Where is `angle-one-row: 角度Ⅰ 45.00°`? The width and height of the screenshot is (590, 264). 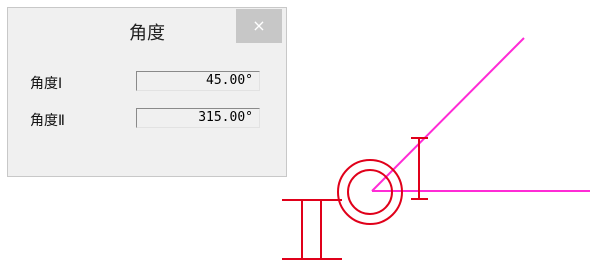 angle-one-row: 角度Ⅰ 45.00° is located at coordinates (150, 82).